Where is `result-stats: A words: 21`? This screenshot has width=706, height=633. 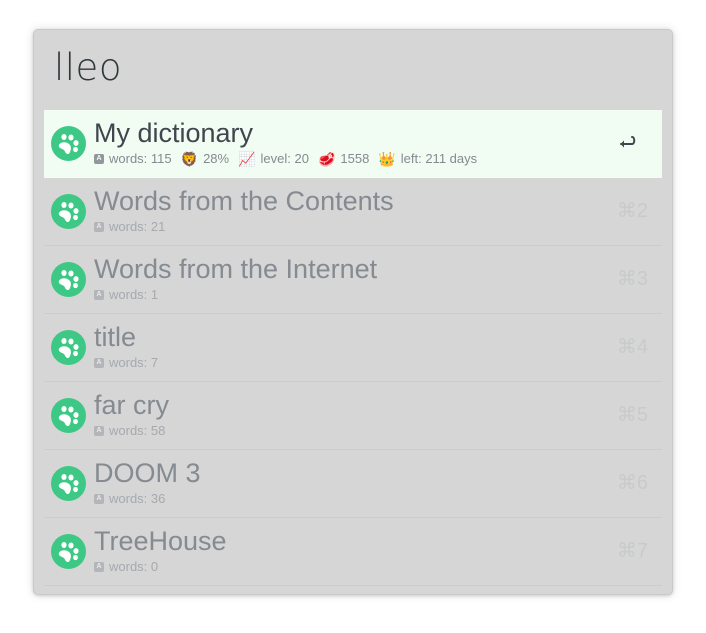 result-stats: A words: 21 is located at coordinates (129, 227).